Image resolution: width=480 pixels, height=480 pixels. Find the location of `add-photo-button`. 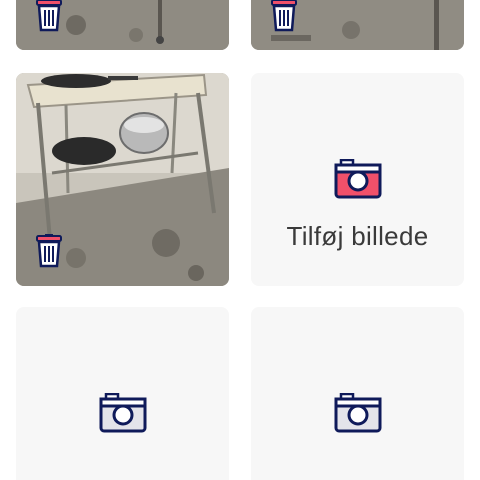

add-photo-button is located at coordinates (358, 181).